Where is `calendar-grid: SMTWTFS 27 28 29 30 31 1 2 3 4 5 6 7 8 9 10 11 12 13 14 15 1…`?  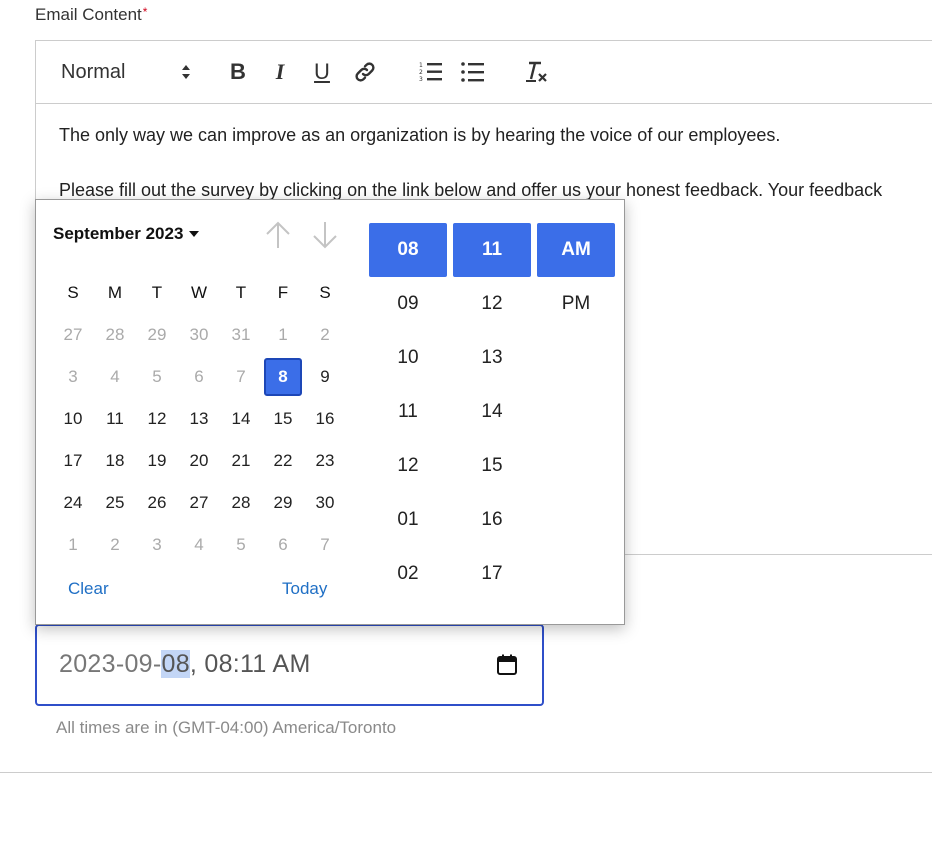
calendar-grid: SMTWTFS 27 28 29 30 31 1 2 3 4 5 6 7 8 9 10 11 12 13 14 15 1… is located at coordinates (199, 419).